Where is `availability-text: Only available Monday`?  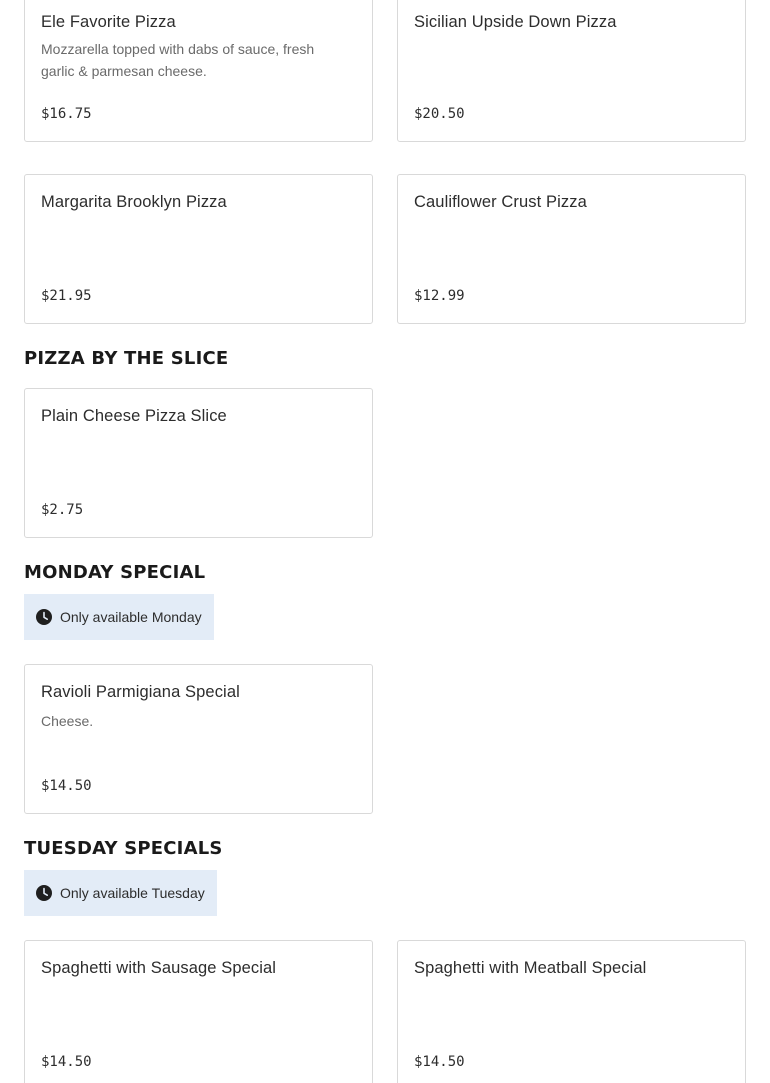 availability-text: Only available Monday is located at coordinates (131, 617).